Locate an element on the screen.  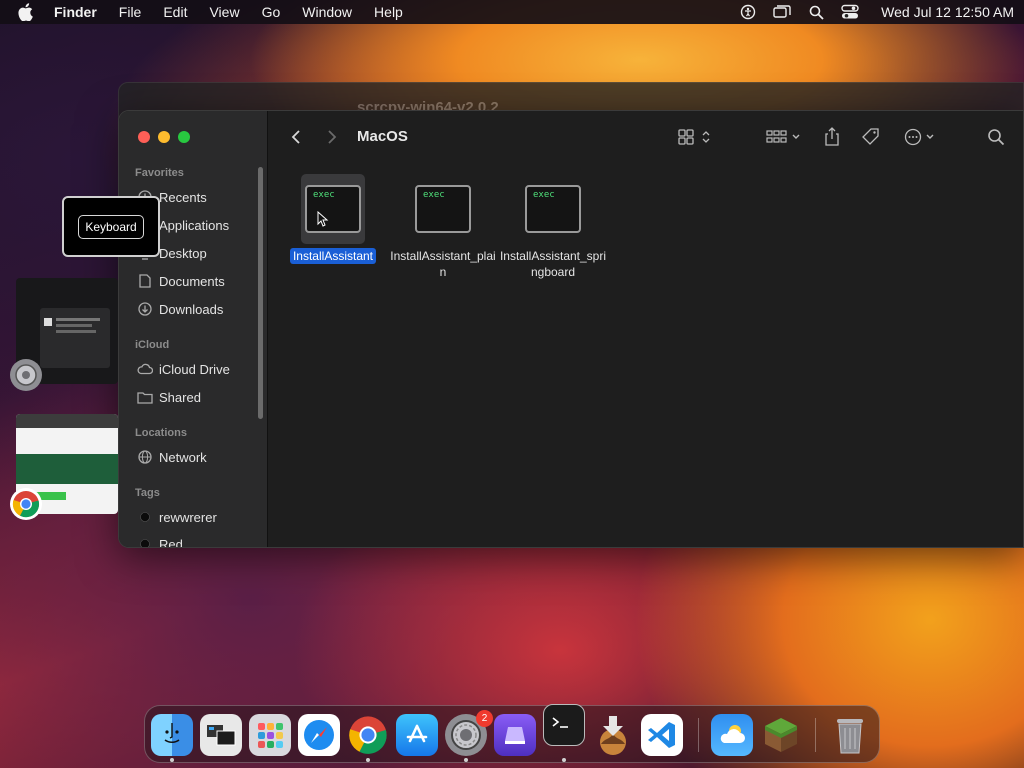
dock-trash-icon is located at coordinates (850, 735).